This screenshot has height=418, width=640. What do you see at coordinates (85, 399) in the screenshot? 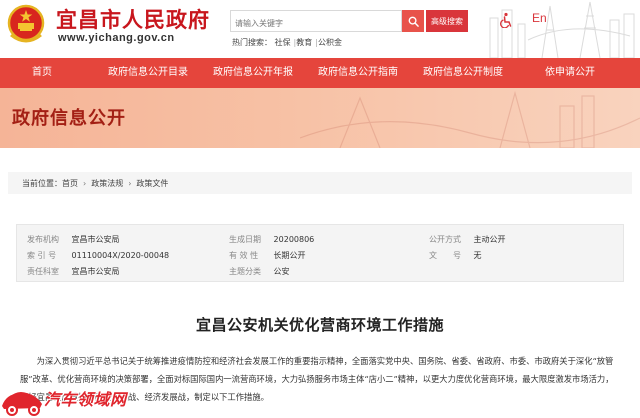
I see `watermark-text: 汽车领域网` at bounding box center [85, 399].